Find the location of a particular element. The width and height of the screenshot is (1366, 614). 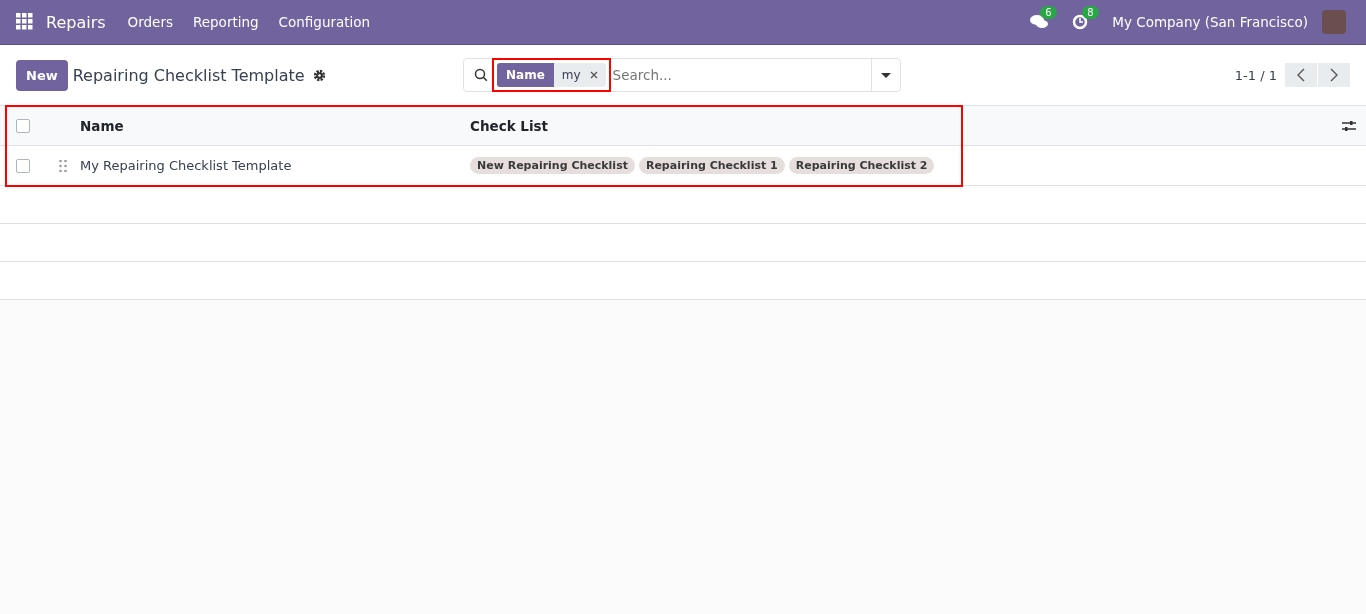

facet-value: my is located at coordinates (571, 75).